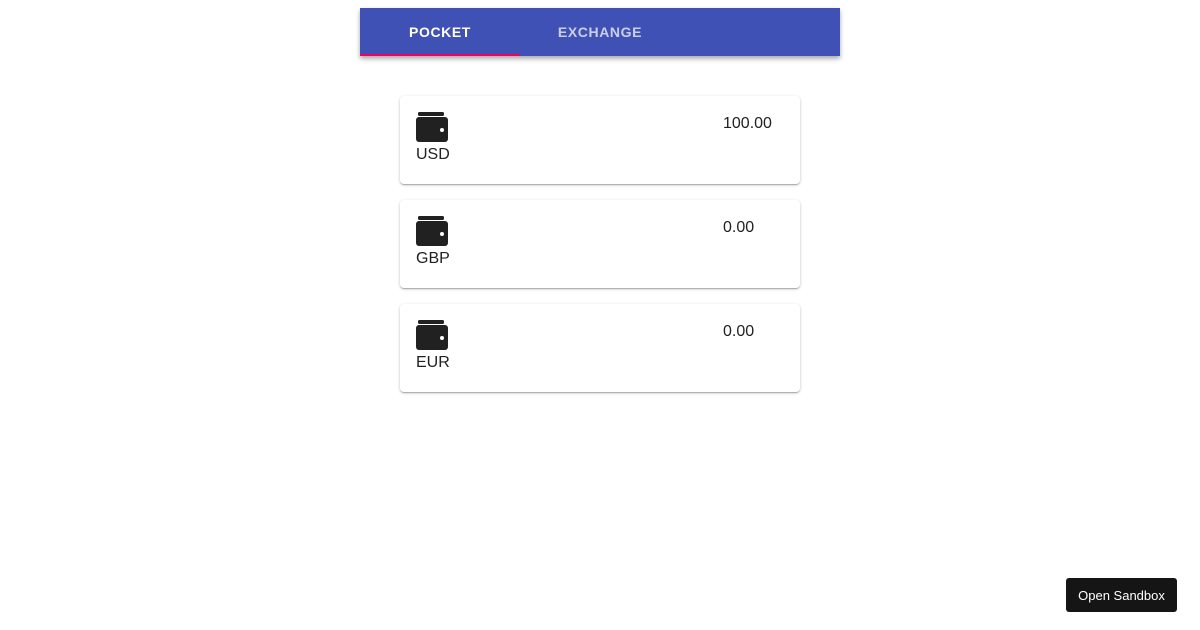 The width and height of the screenshot is (1200, 630). I want to click on tab-pocket-label: POCKET, so click(440, 32).